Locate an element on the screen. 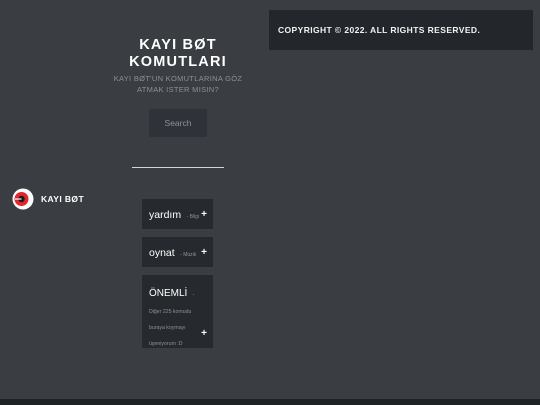 This screenshot has width=540, height=405. command-name: ÖNEMLİ is located at coordinates (168, 293).